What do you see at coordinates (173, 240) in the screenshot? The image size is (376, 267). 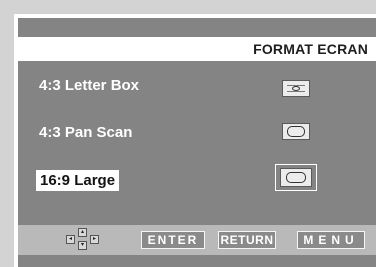 I see `enter-button: ENTER` at bounding box center [173, 240].